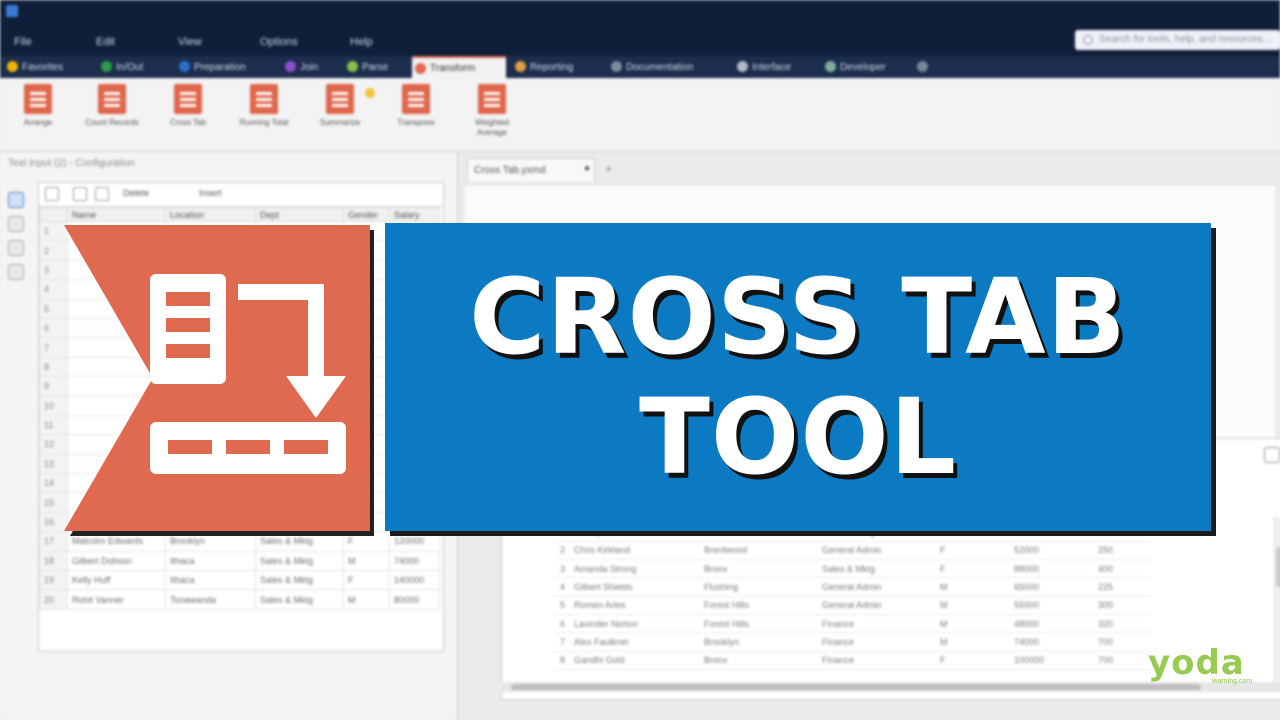 The width and height of the screenshot is (1280, 720). What do you see at coordinates (16, 248) in the screenshot?
I see `config-tag-icon` at bounding box center [16, 248].